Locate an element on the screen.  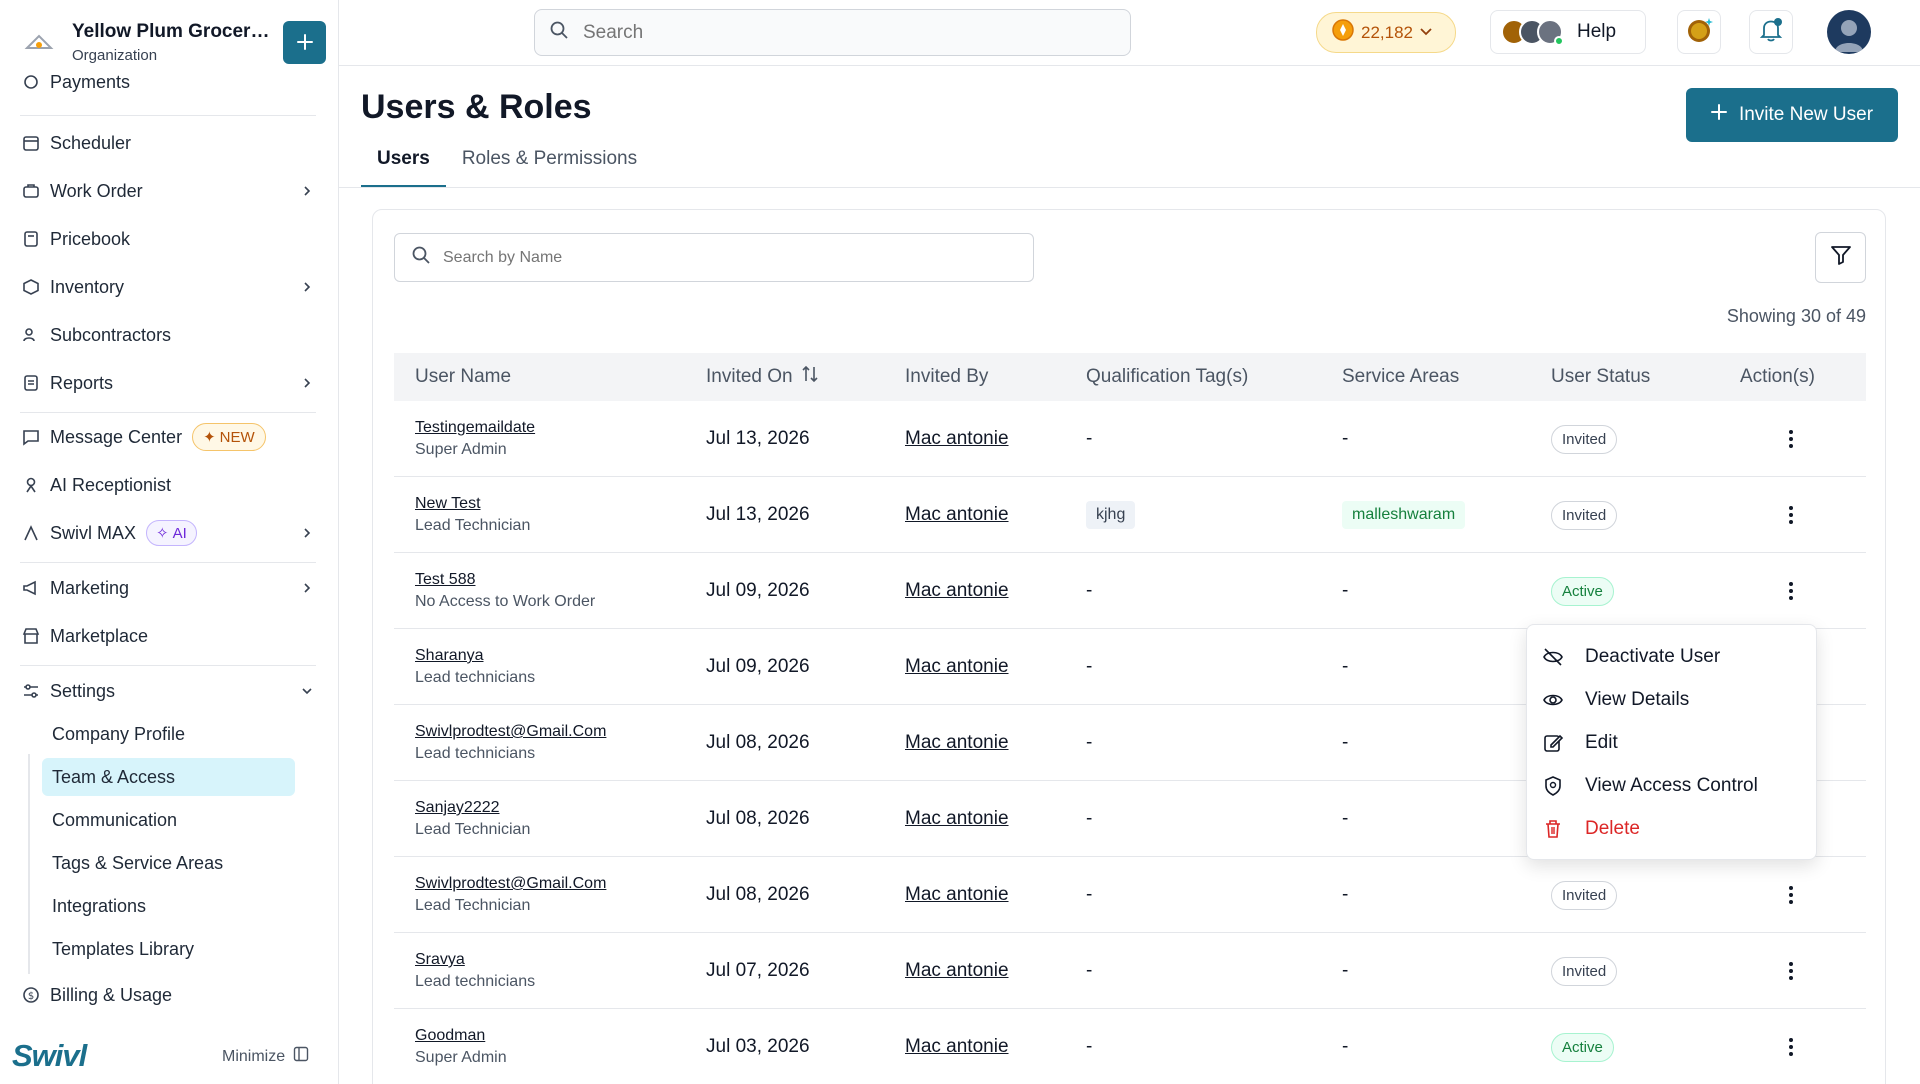
qualification-cell: kjhg is located at coordinates (1111, 515).